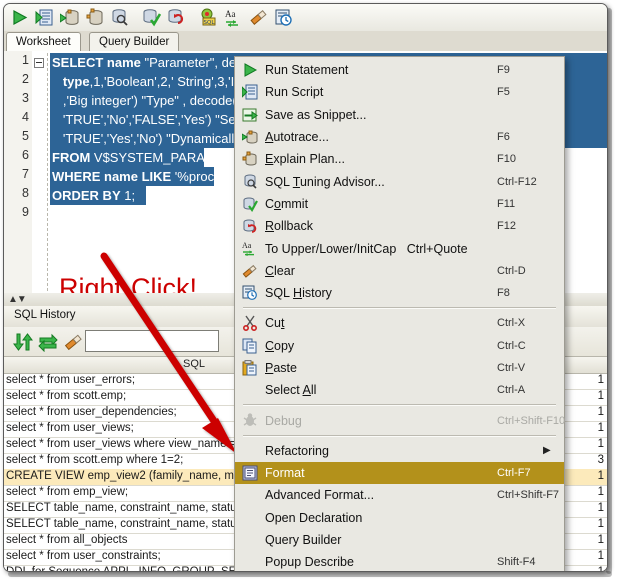  What do you see at coordinates (399, 293) in the screenshot?
I see `menu-item-sql-history: SQL History F8` at bounding box center [399, 293].